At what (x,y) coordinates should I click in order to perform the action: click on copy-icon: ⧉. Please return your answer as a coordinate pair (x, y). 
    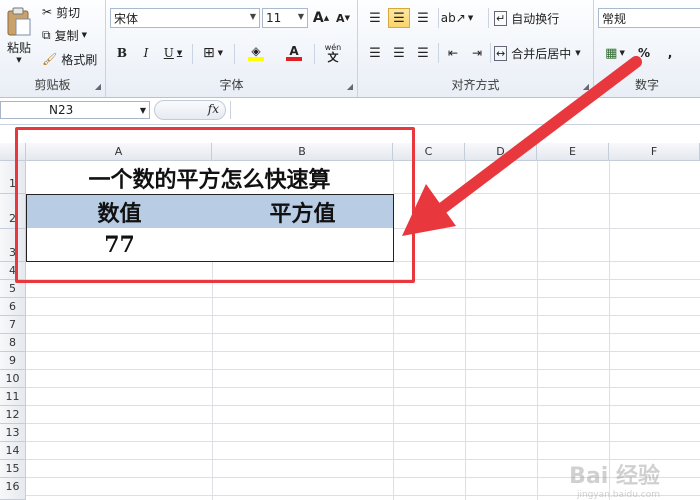
    Looking at the image, I should click on (46, 34).